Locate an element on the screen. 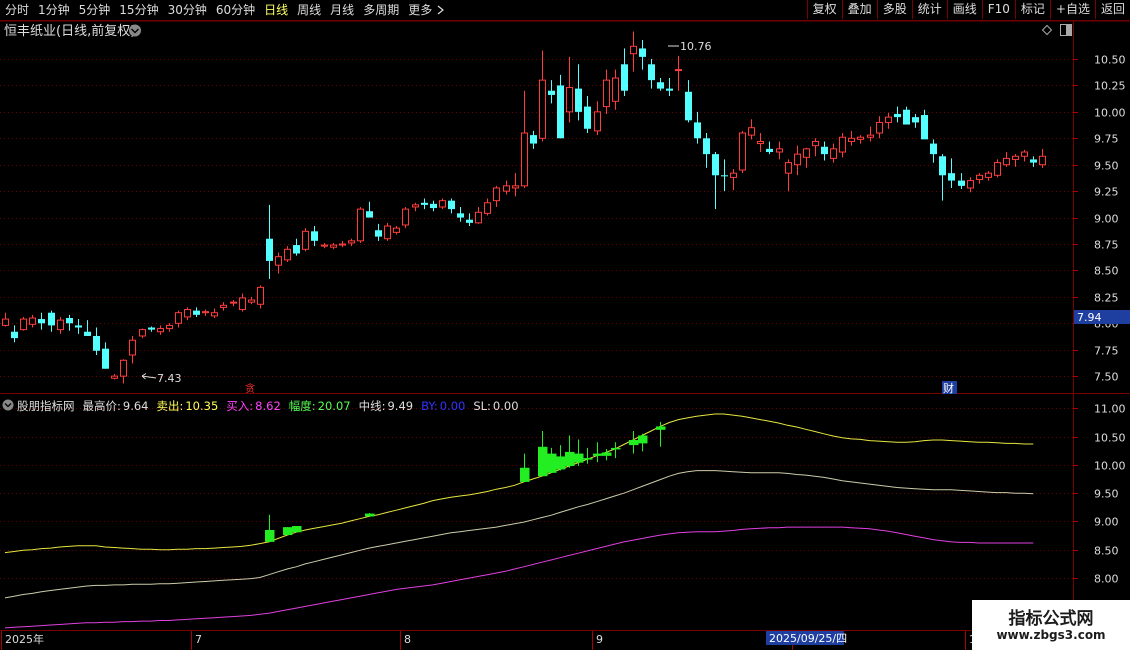 This screenshot has width=1130, height=650. indicator-menu-icon is located at coordinates (8, 405).